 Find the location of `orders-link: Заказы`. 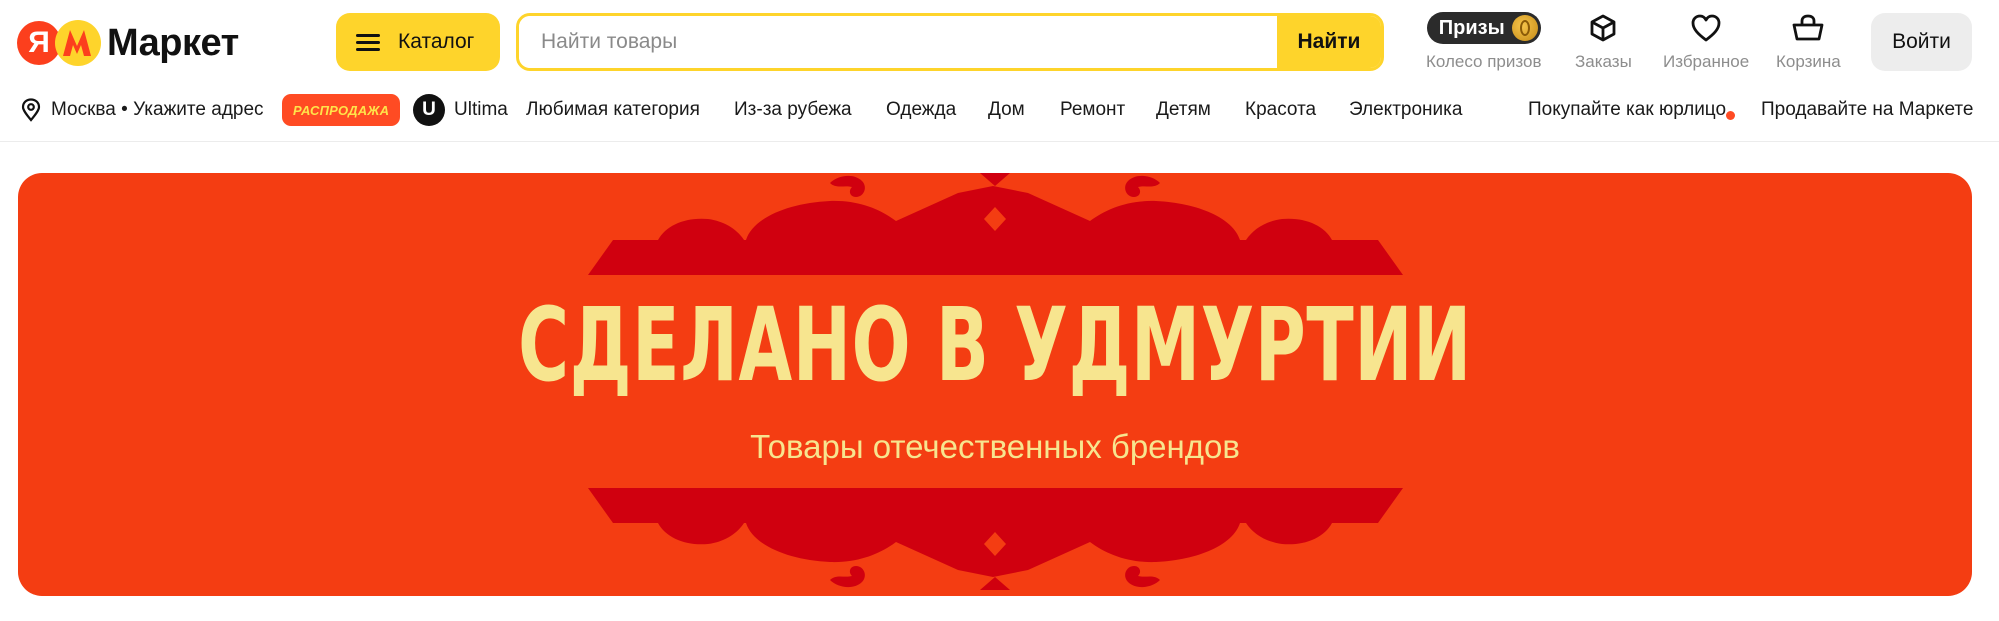

orders-link: Заказы is located at coordinates (1603, 41).